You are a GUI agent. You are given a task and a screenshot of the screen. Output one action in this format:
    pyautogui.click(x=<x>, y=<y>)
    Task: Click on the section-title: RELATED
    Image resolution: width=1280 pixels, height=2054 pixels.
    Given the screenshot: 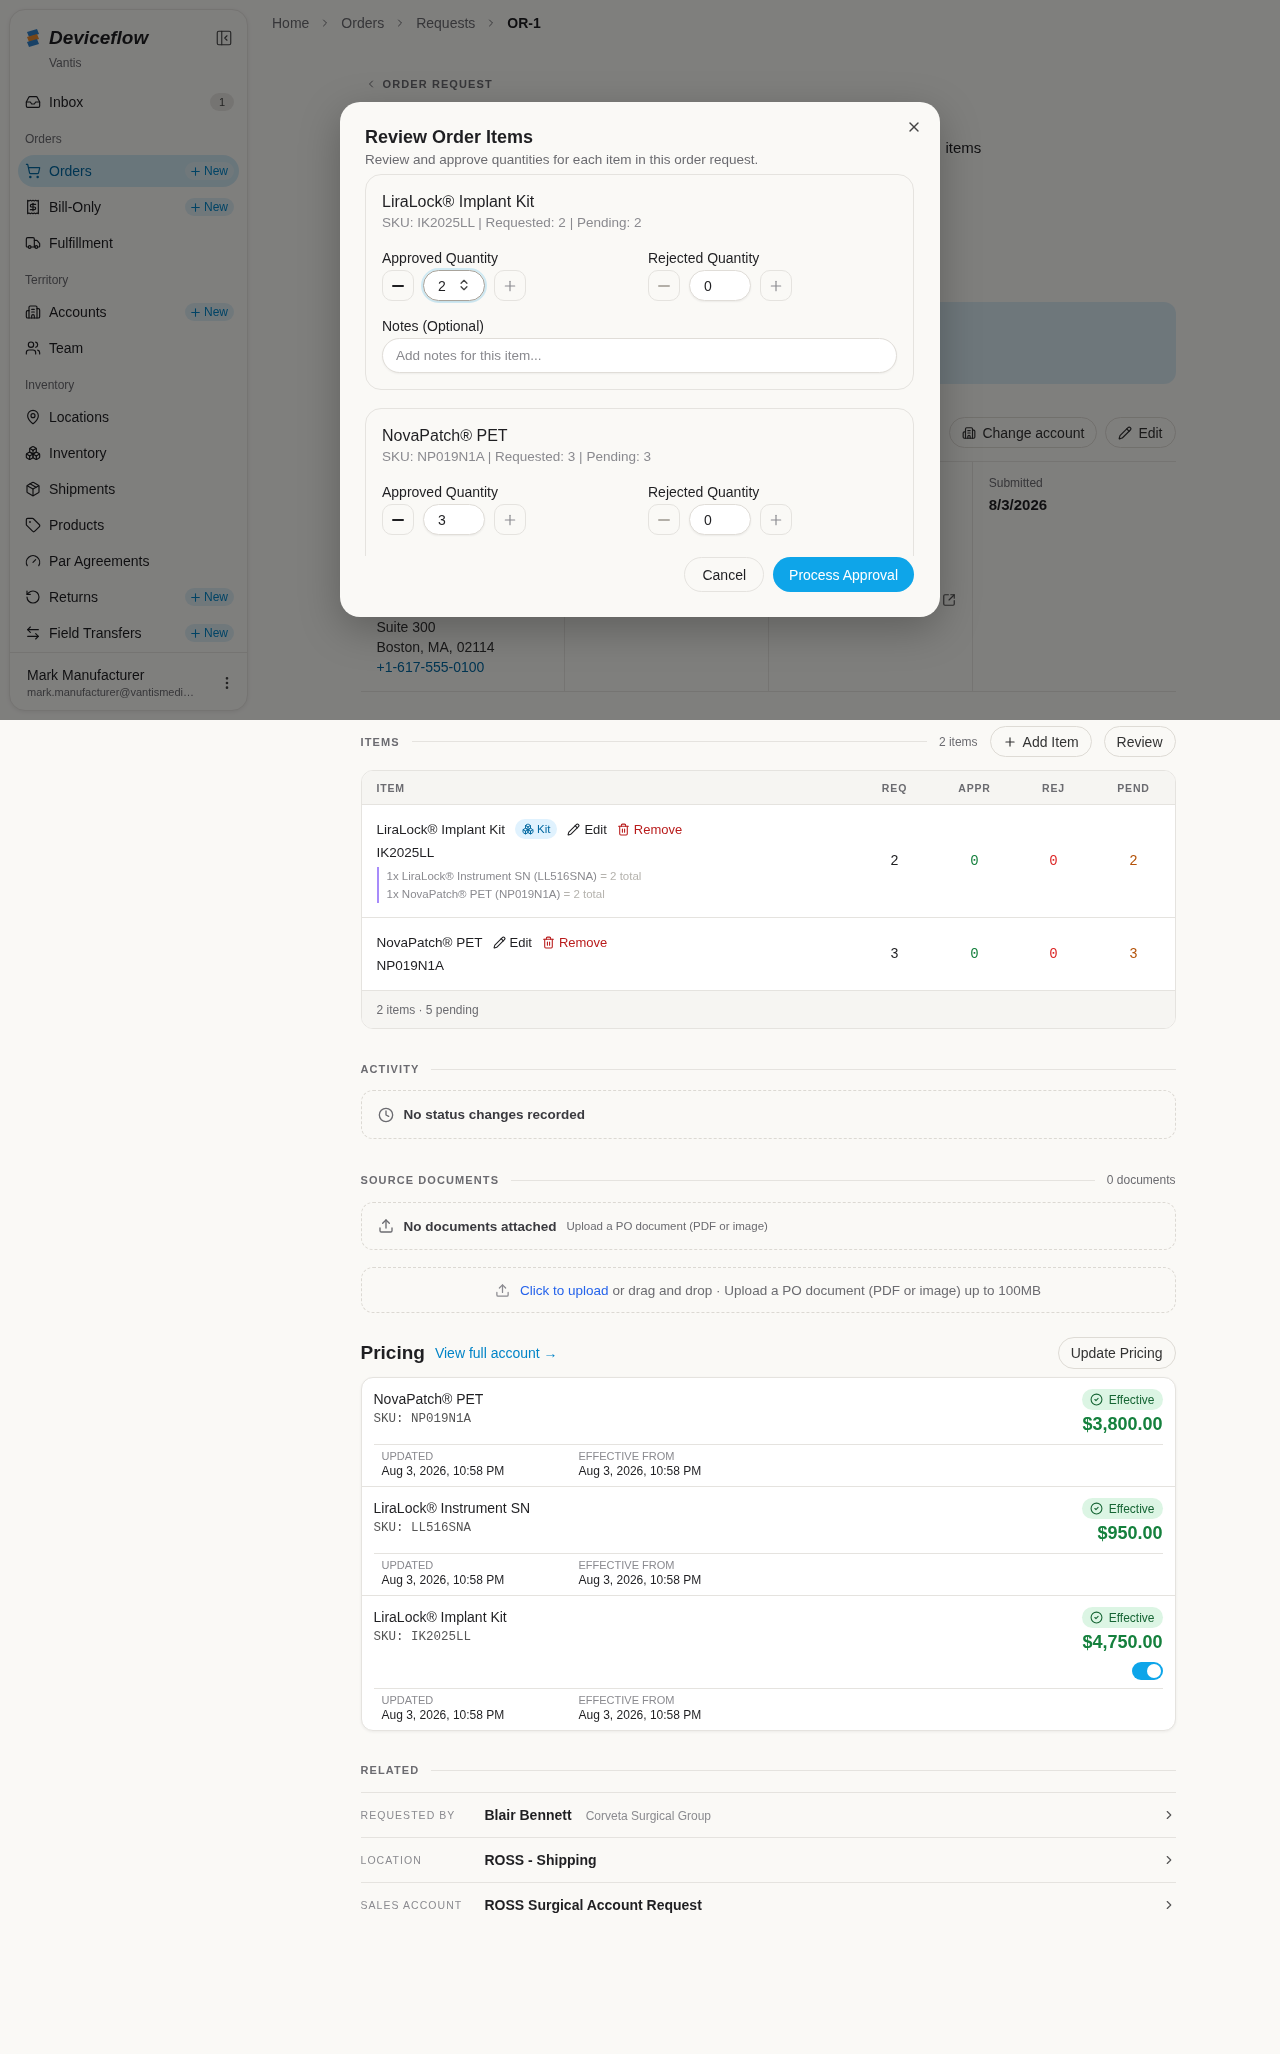 What is the action you would take?
    pyautogui.click(x=390, y=1770)
    